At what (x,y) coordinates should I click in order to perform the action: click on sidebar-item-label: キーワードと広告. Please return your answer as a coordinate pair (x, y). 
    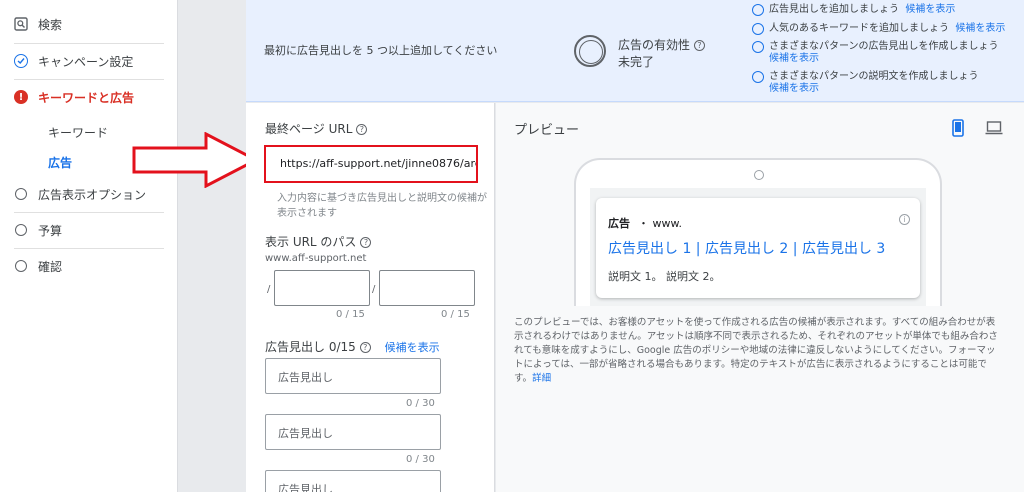
    Looking at the image, I should click on (86, 97).